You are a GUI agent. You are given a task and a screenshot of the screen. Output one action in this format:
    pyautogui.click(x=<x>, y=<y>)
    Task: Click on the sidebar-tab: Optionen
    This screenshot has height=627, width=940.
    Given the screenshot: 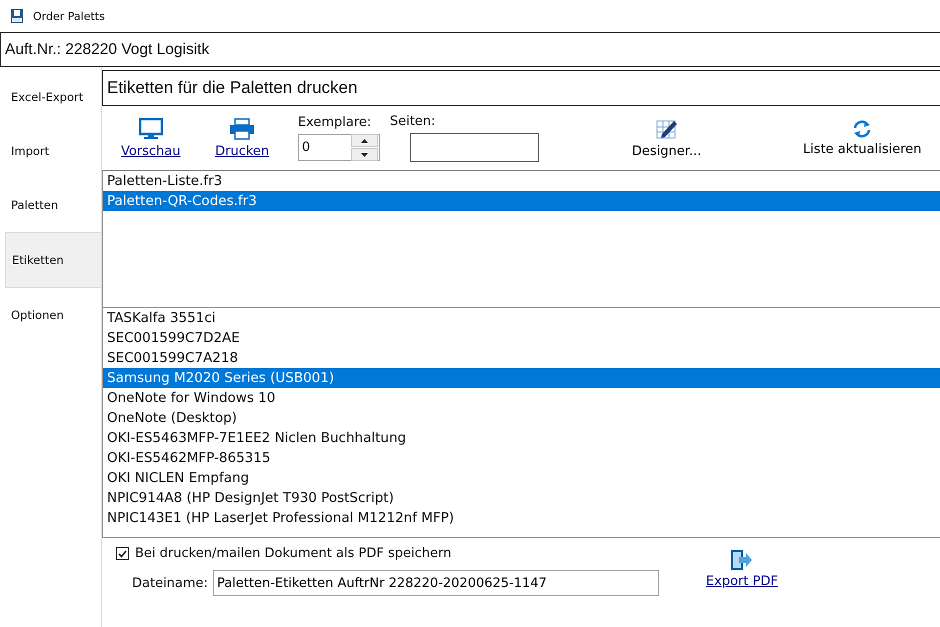 What is the action you would take?
    pyautogui.click(x=53, y=315)
    